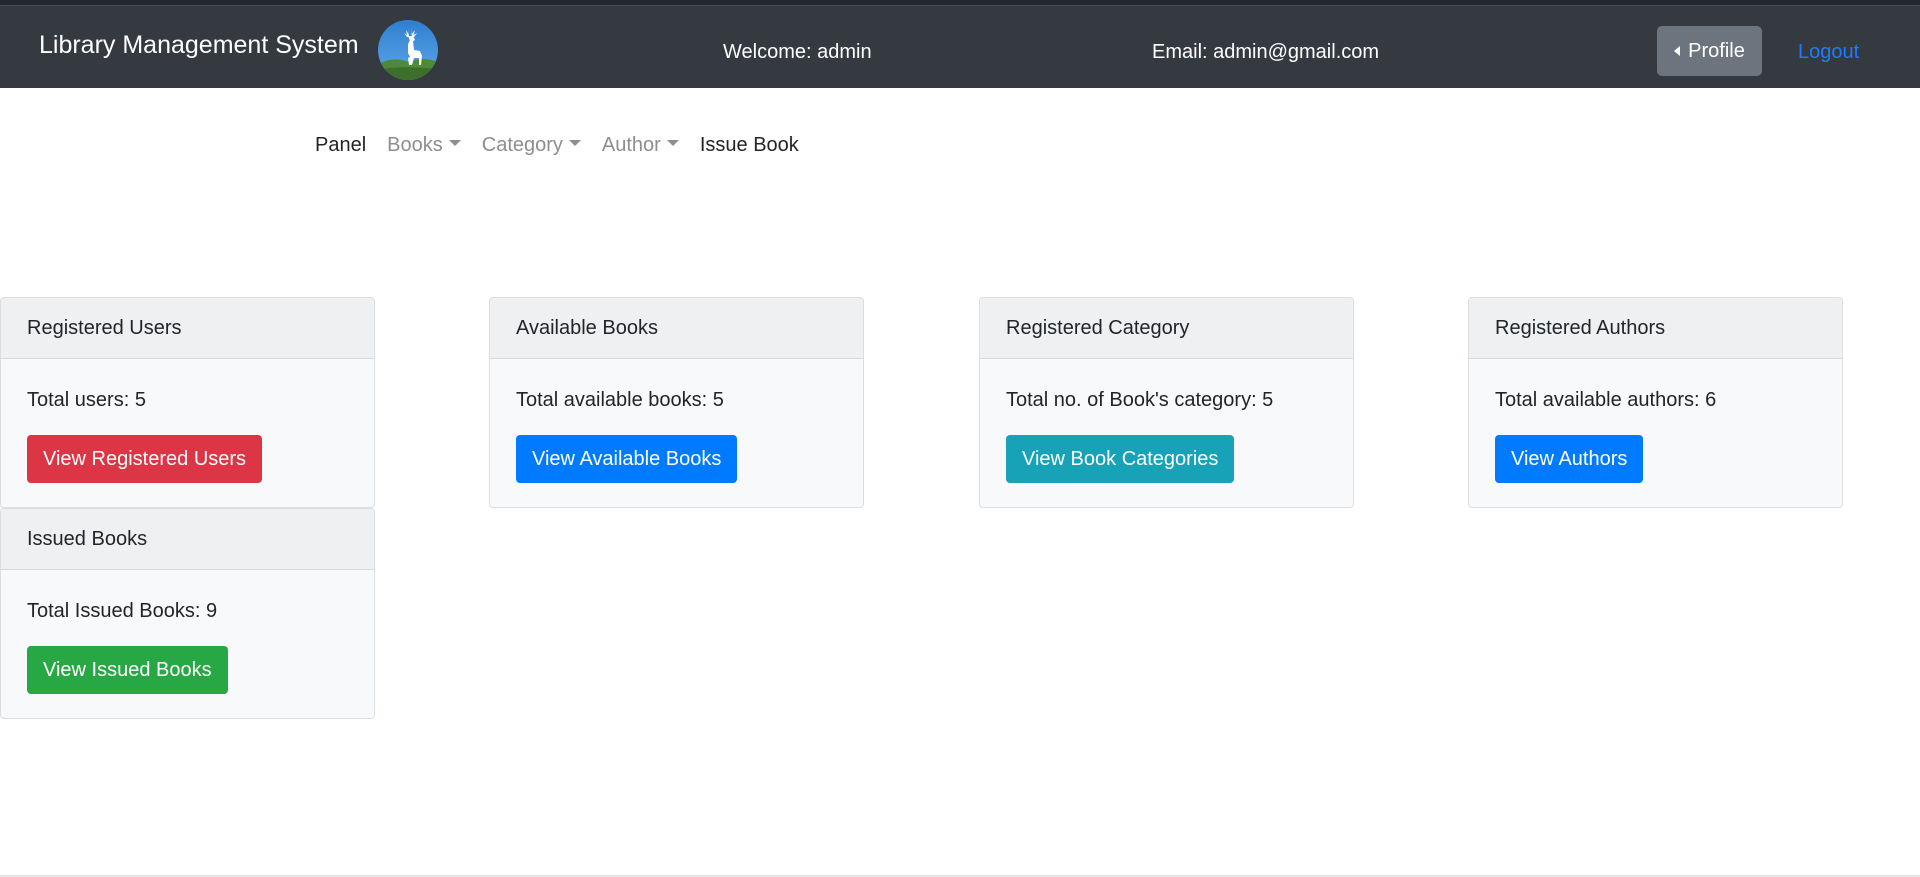 This screenshot has height=877, width=1920. I want to click on category-count-text: Total no. of Book's category: 5, so click(1140, 400).